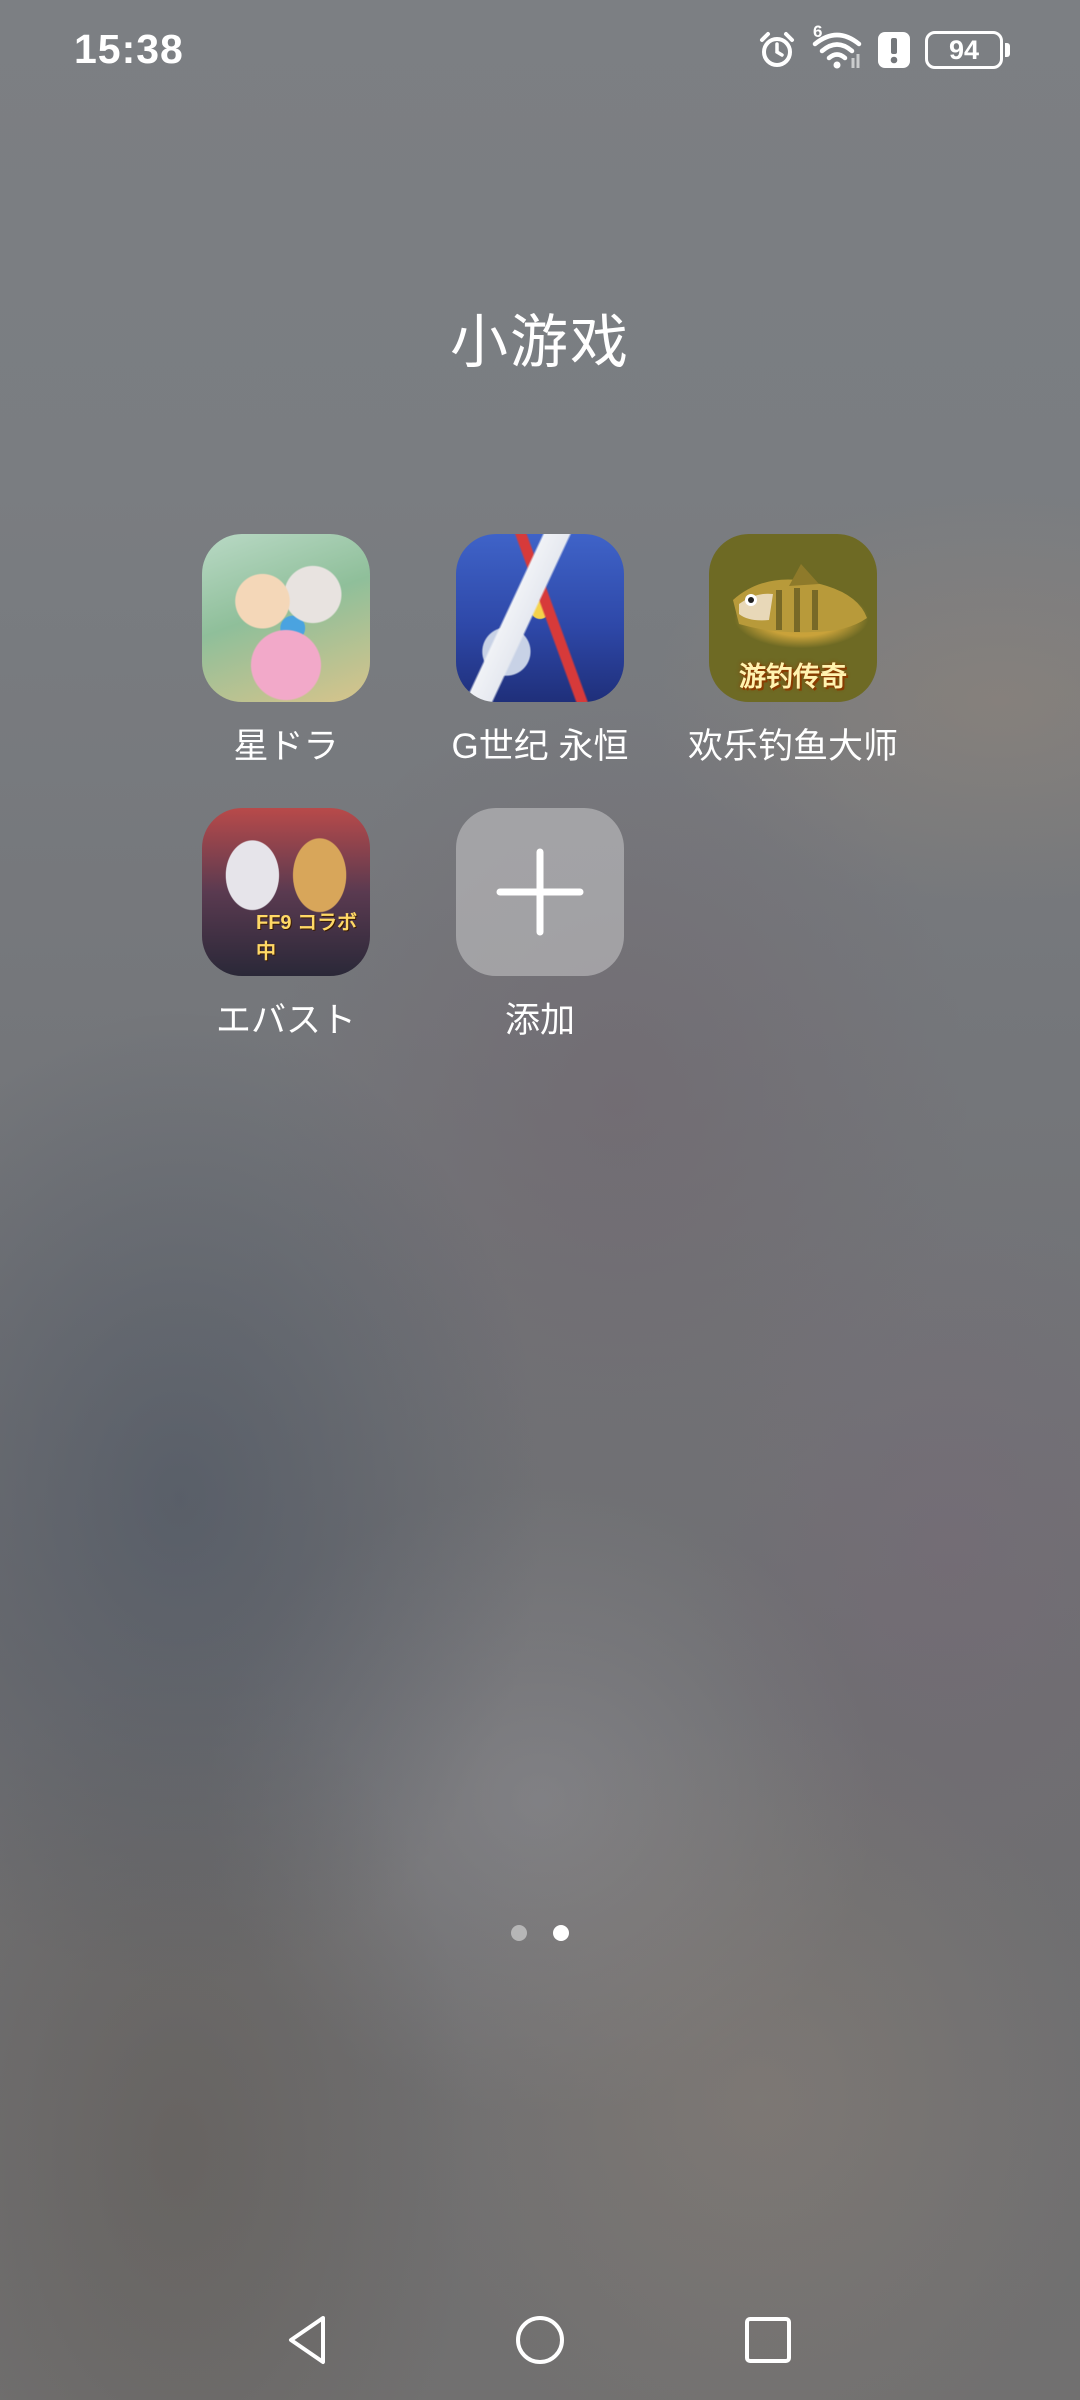  I want to click on back-icon, so click(307, 2340).